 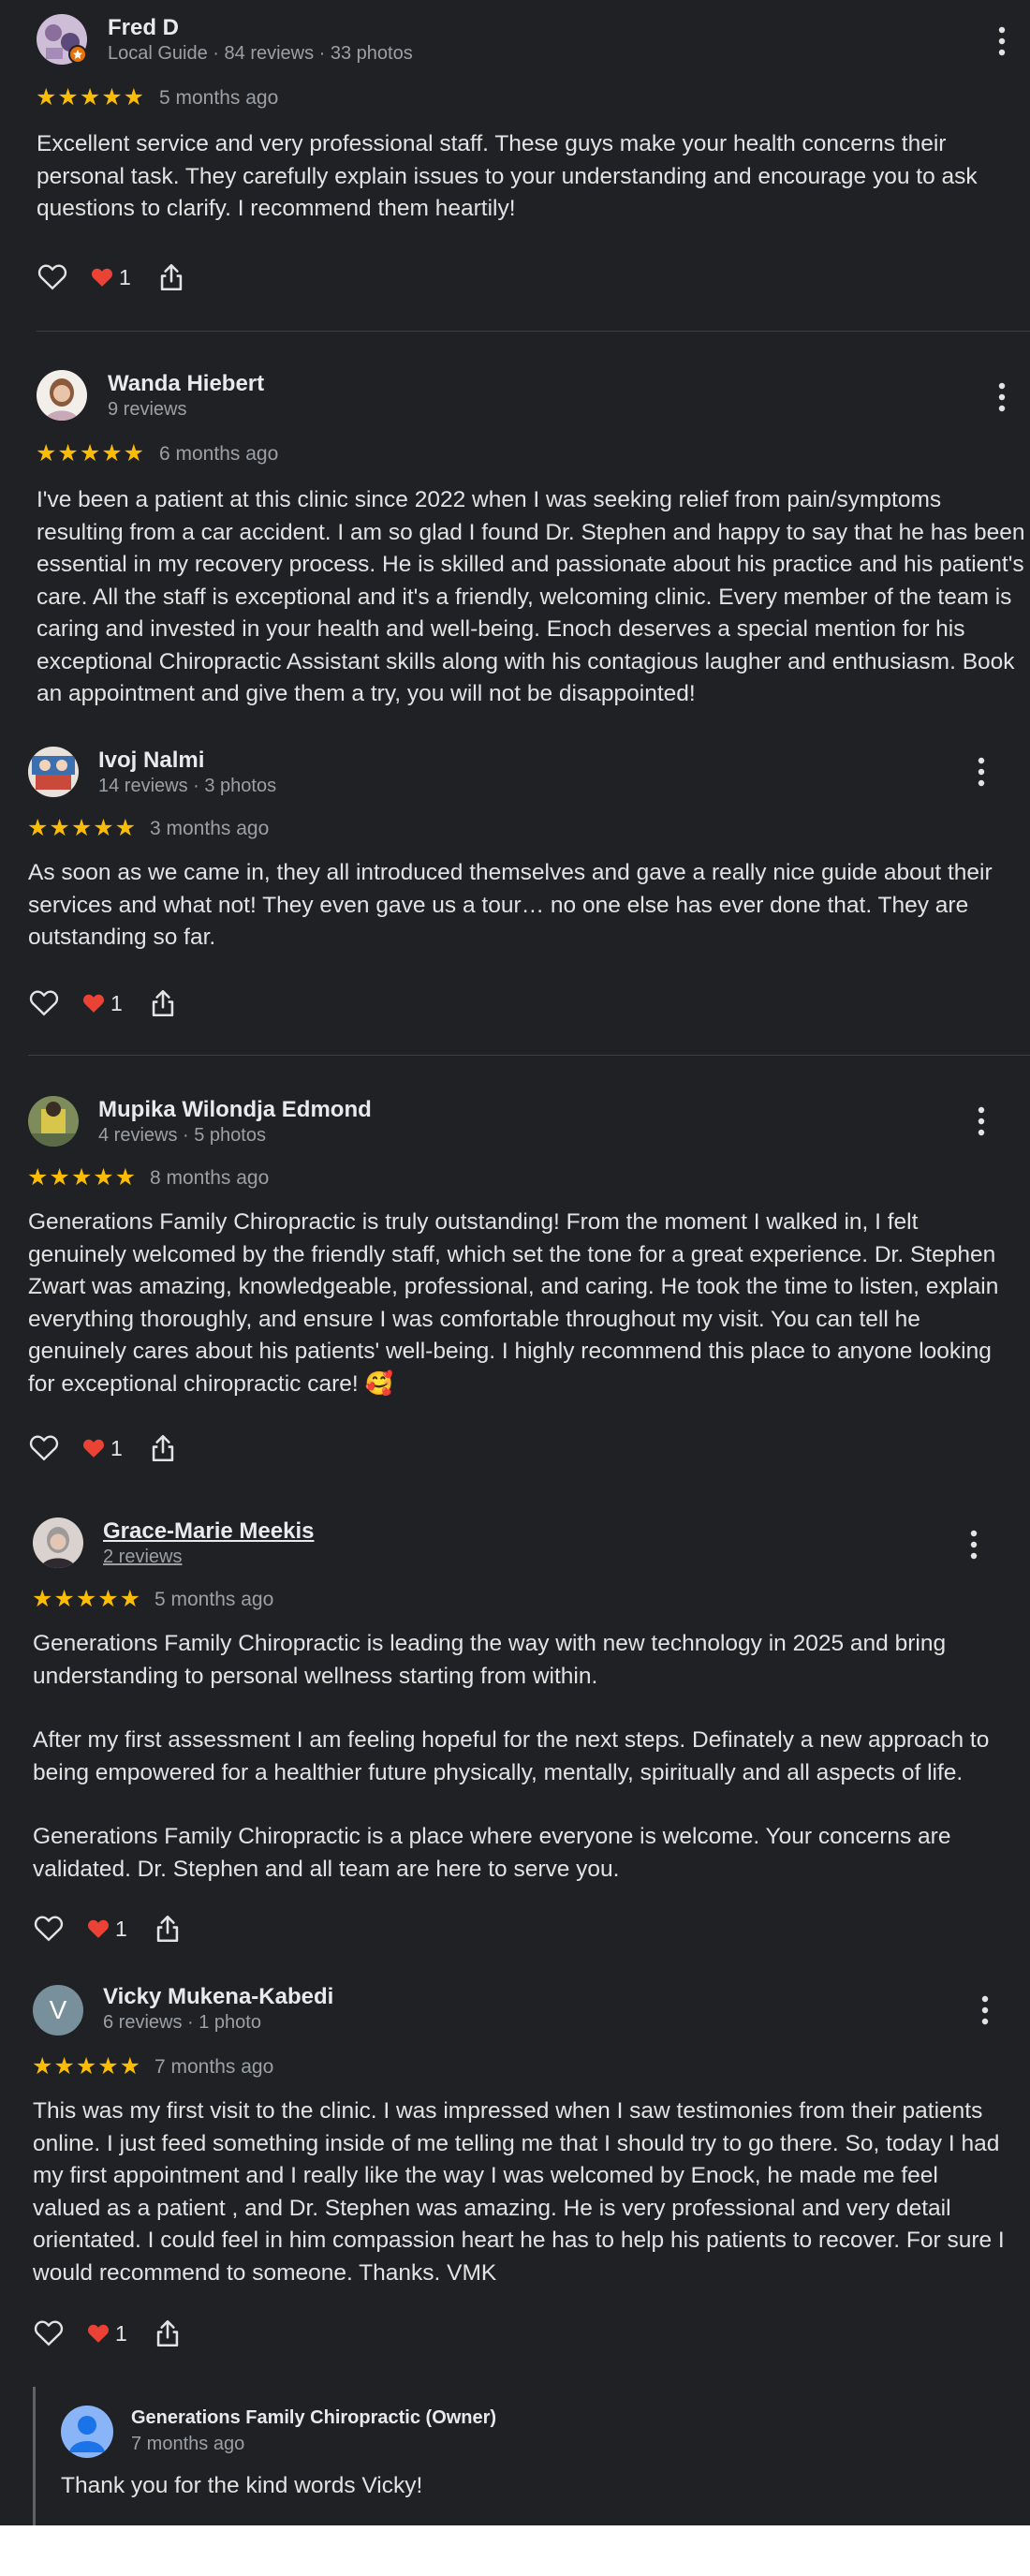 I want to click on reviewer-name: Grace-Marie Meekis, so click(x=208, y=1531).